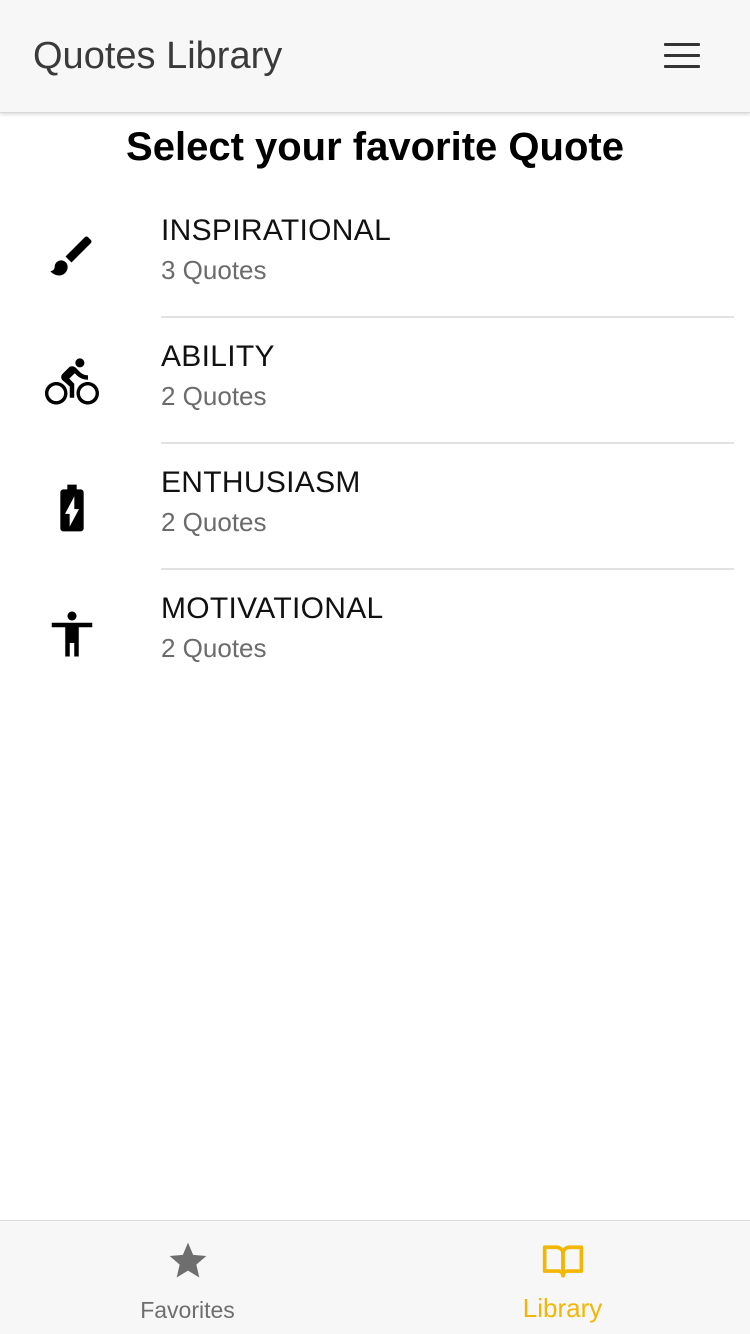 The width and height of the screenshot is (750, 1334). I want to click on accessibility-icon, so click(72, 634).